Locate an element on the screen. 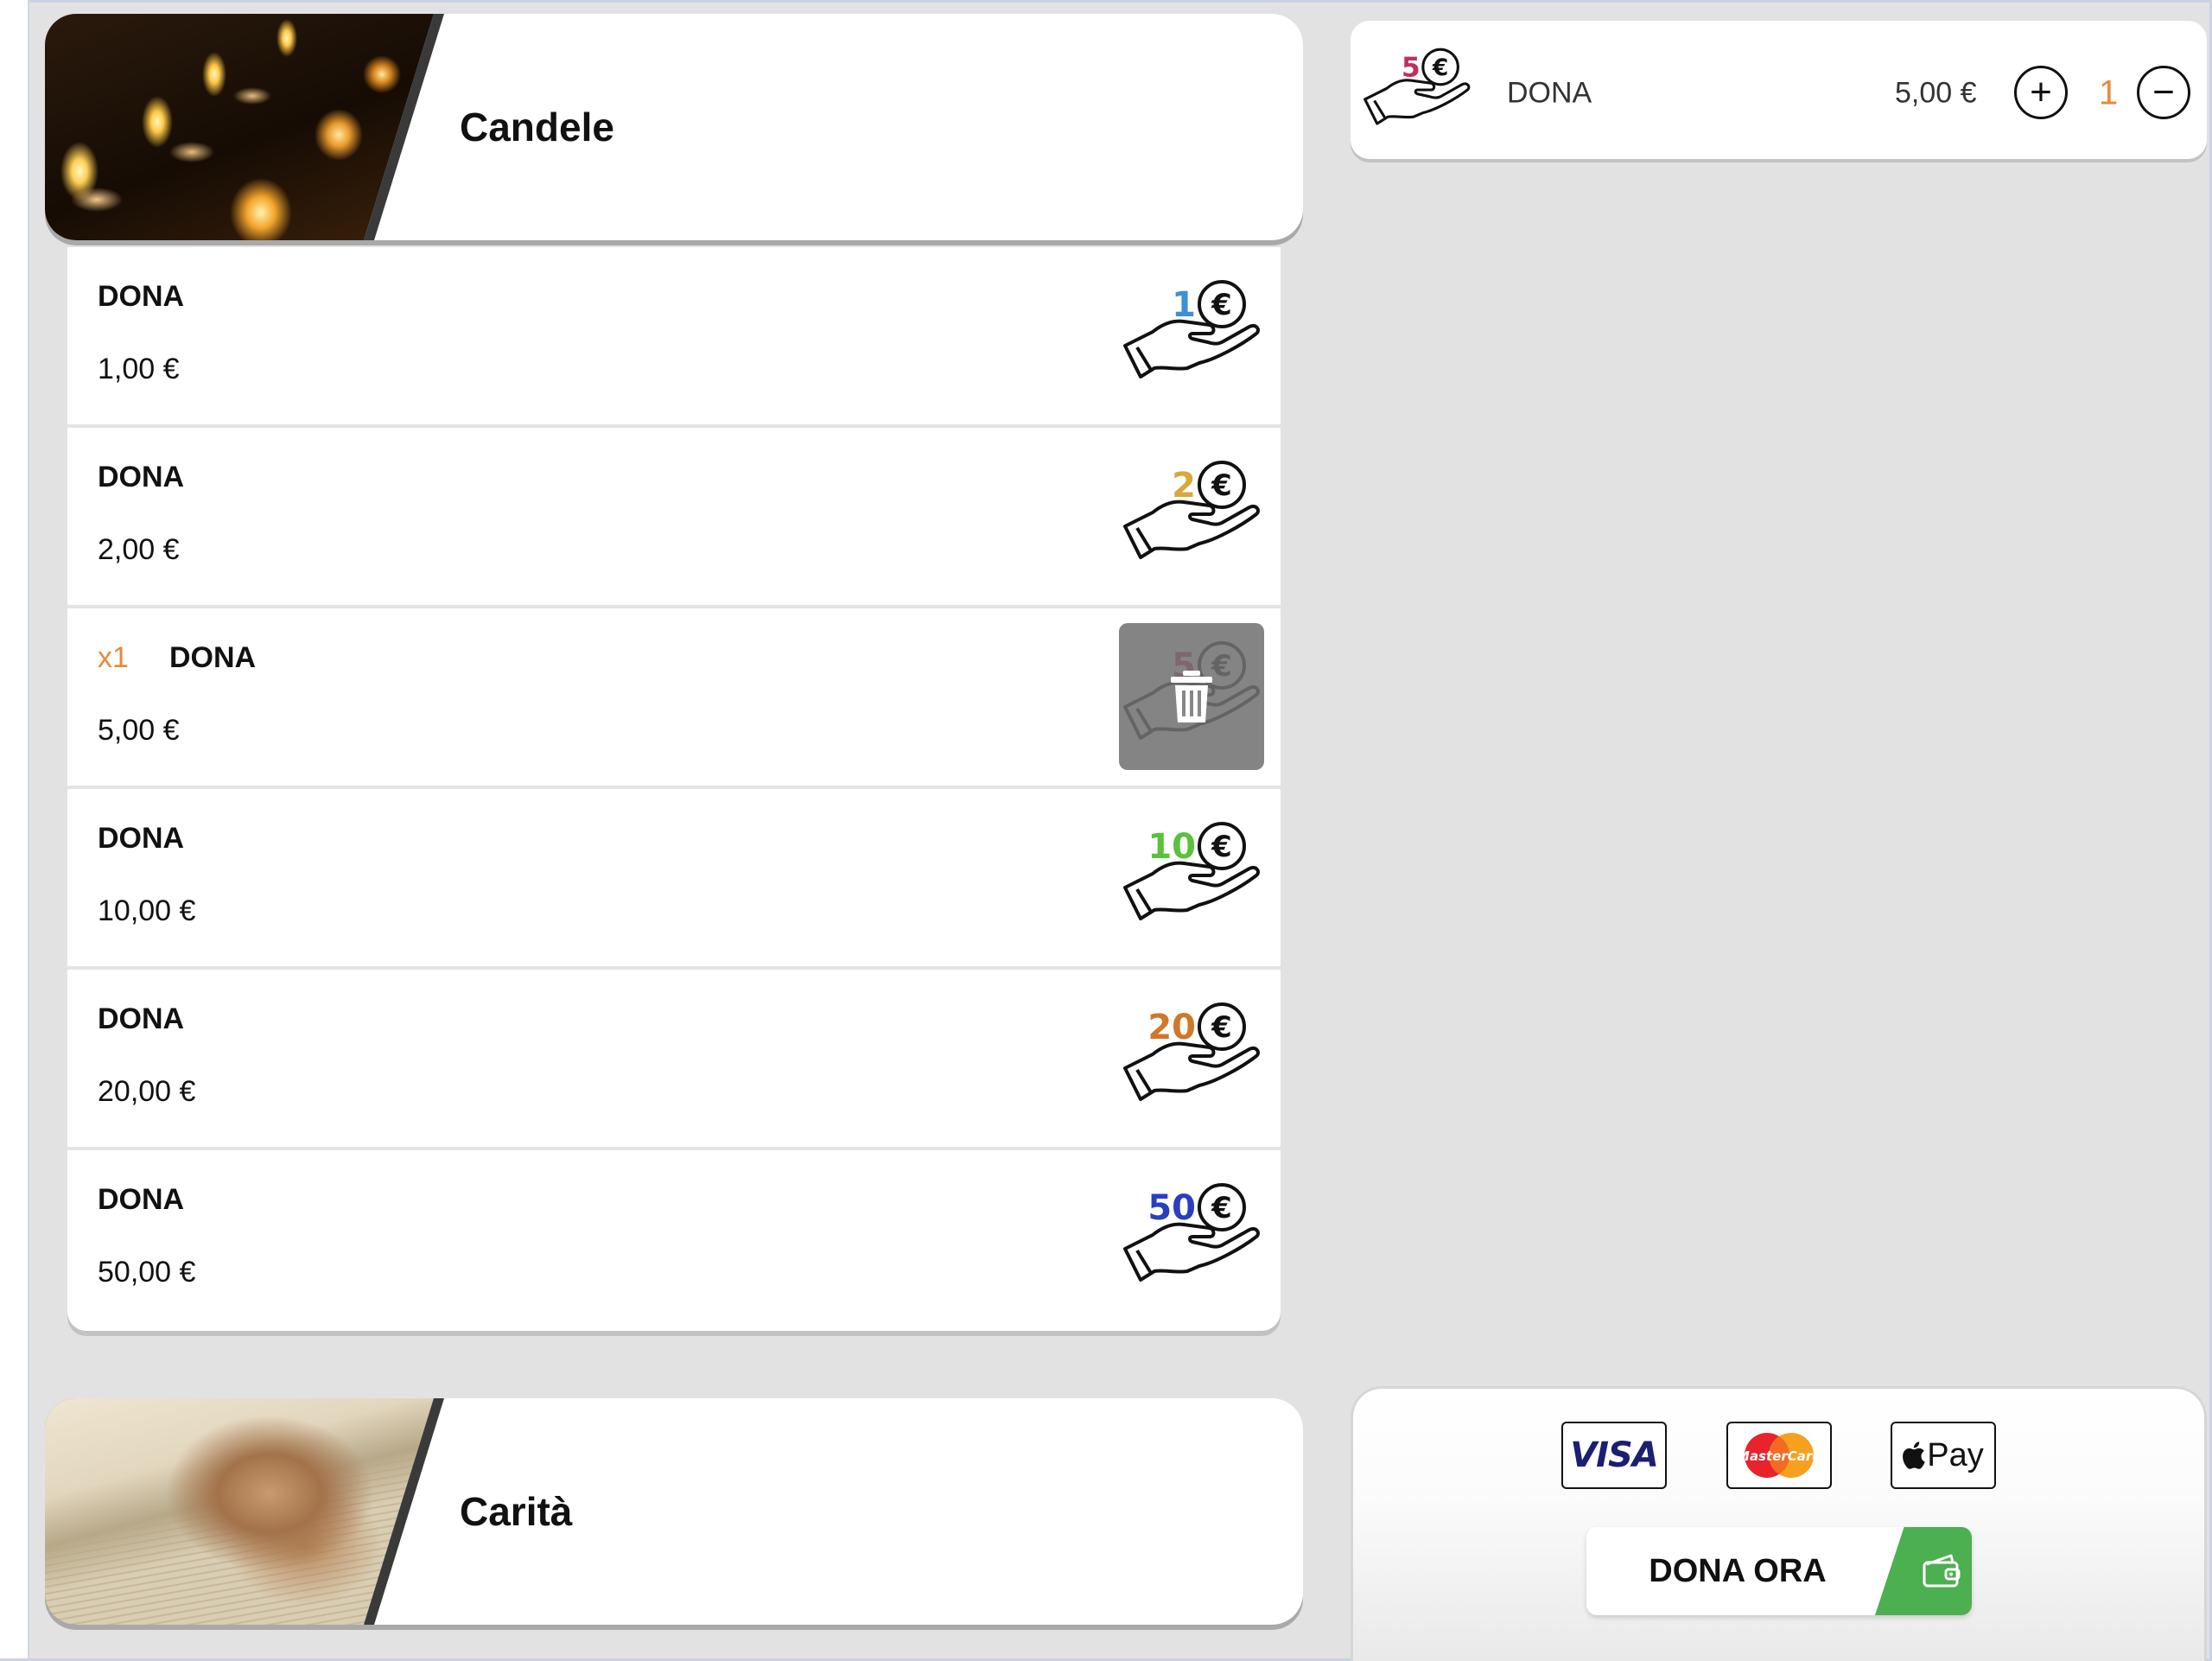 This screenshot has height=1661, width=2212. mastercard-logo: MasterCard is located at coordinates (1779, 1455).